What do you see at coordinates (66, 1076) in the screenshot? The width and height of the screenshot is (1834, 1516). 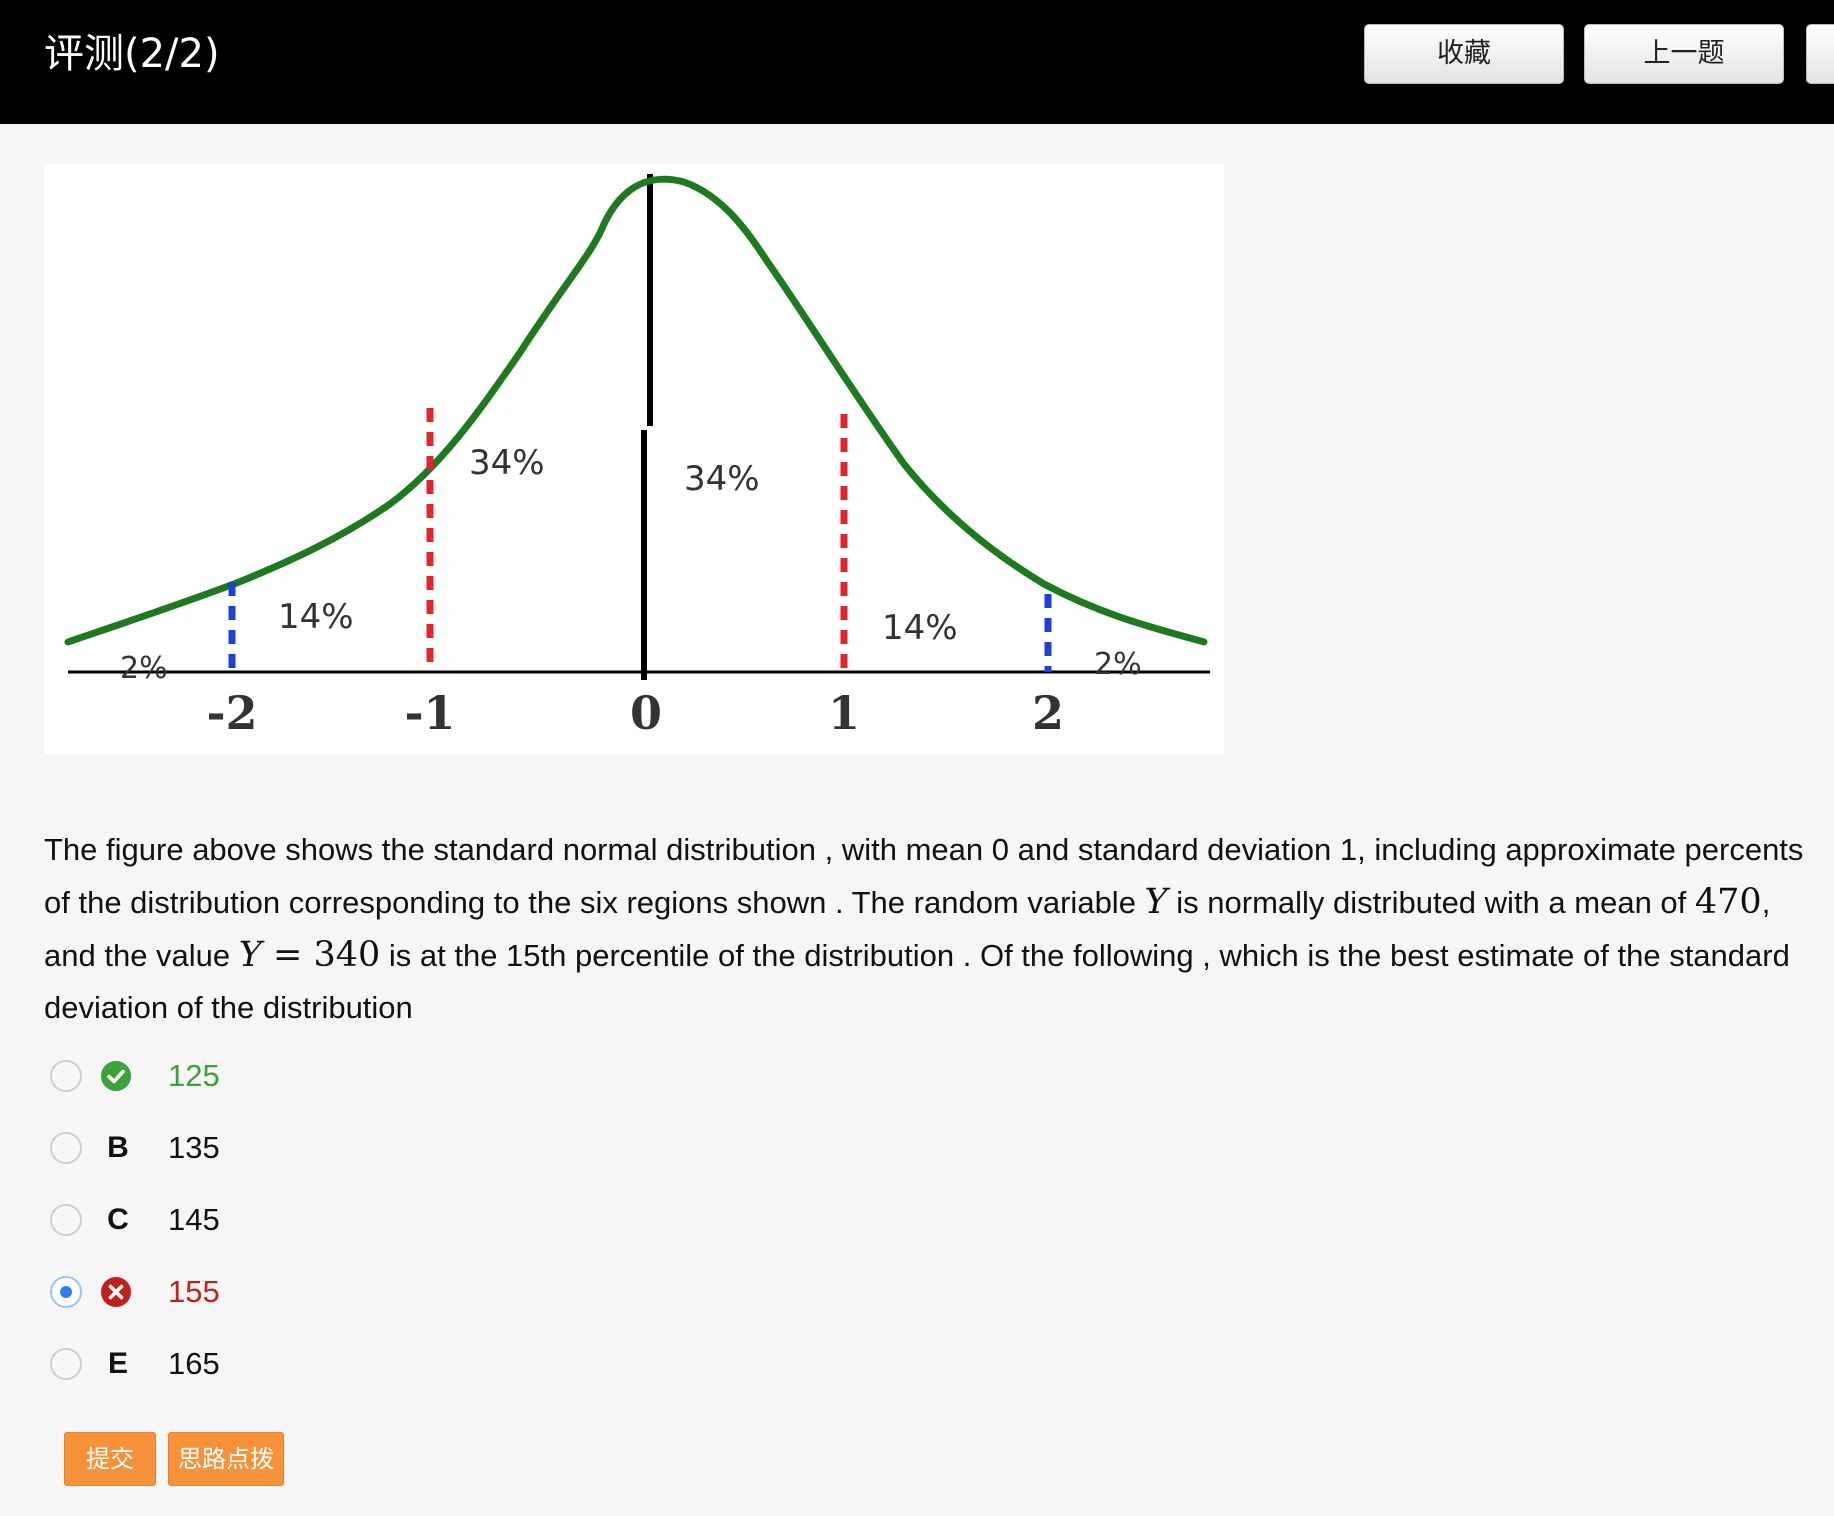 I see `option-a-radio` at bounding box center [66, 1076].